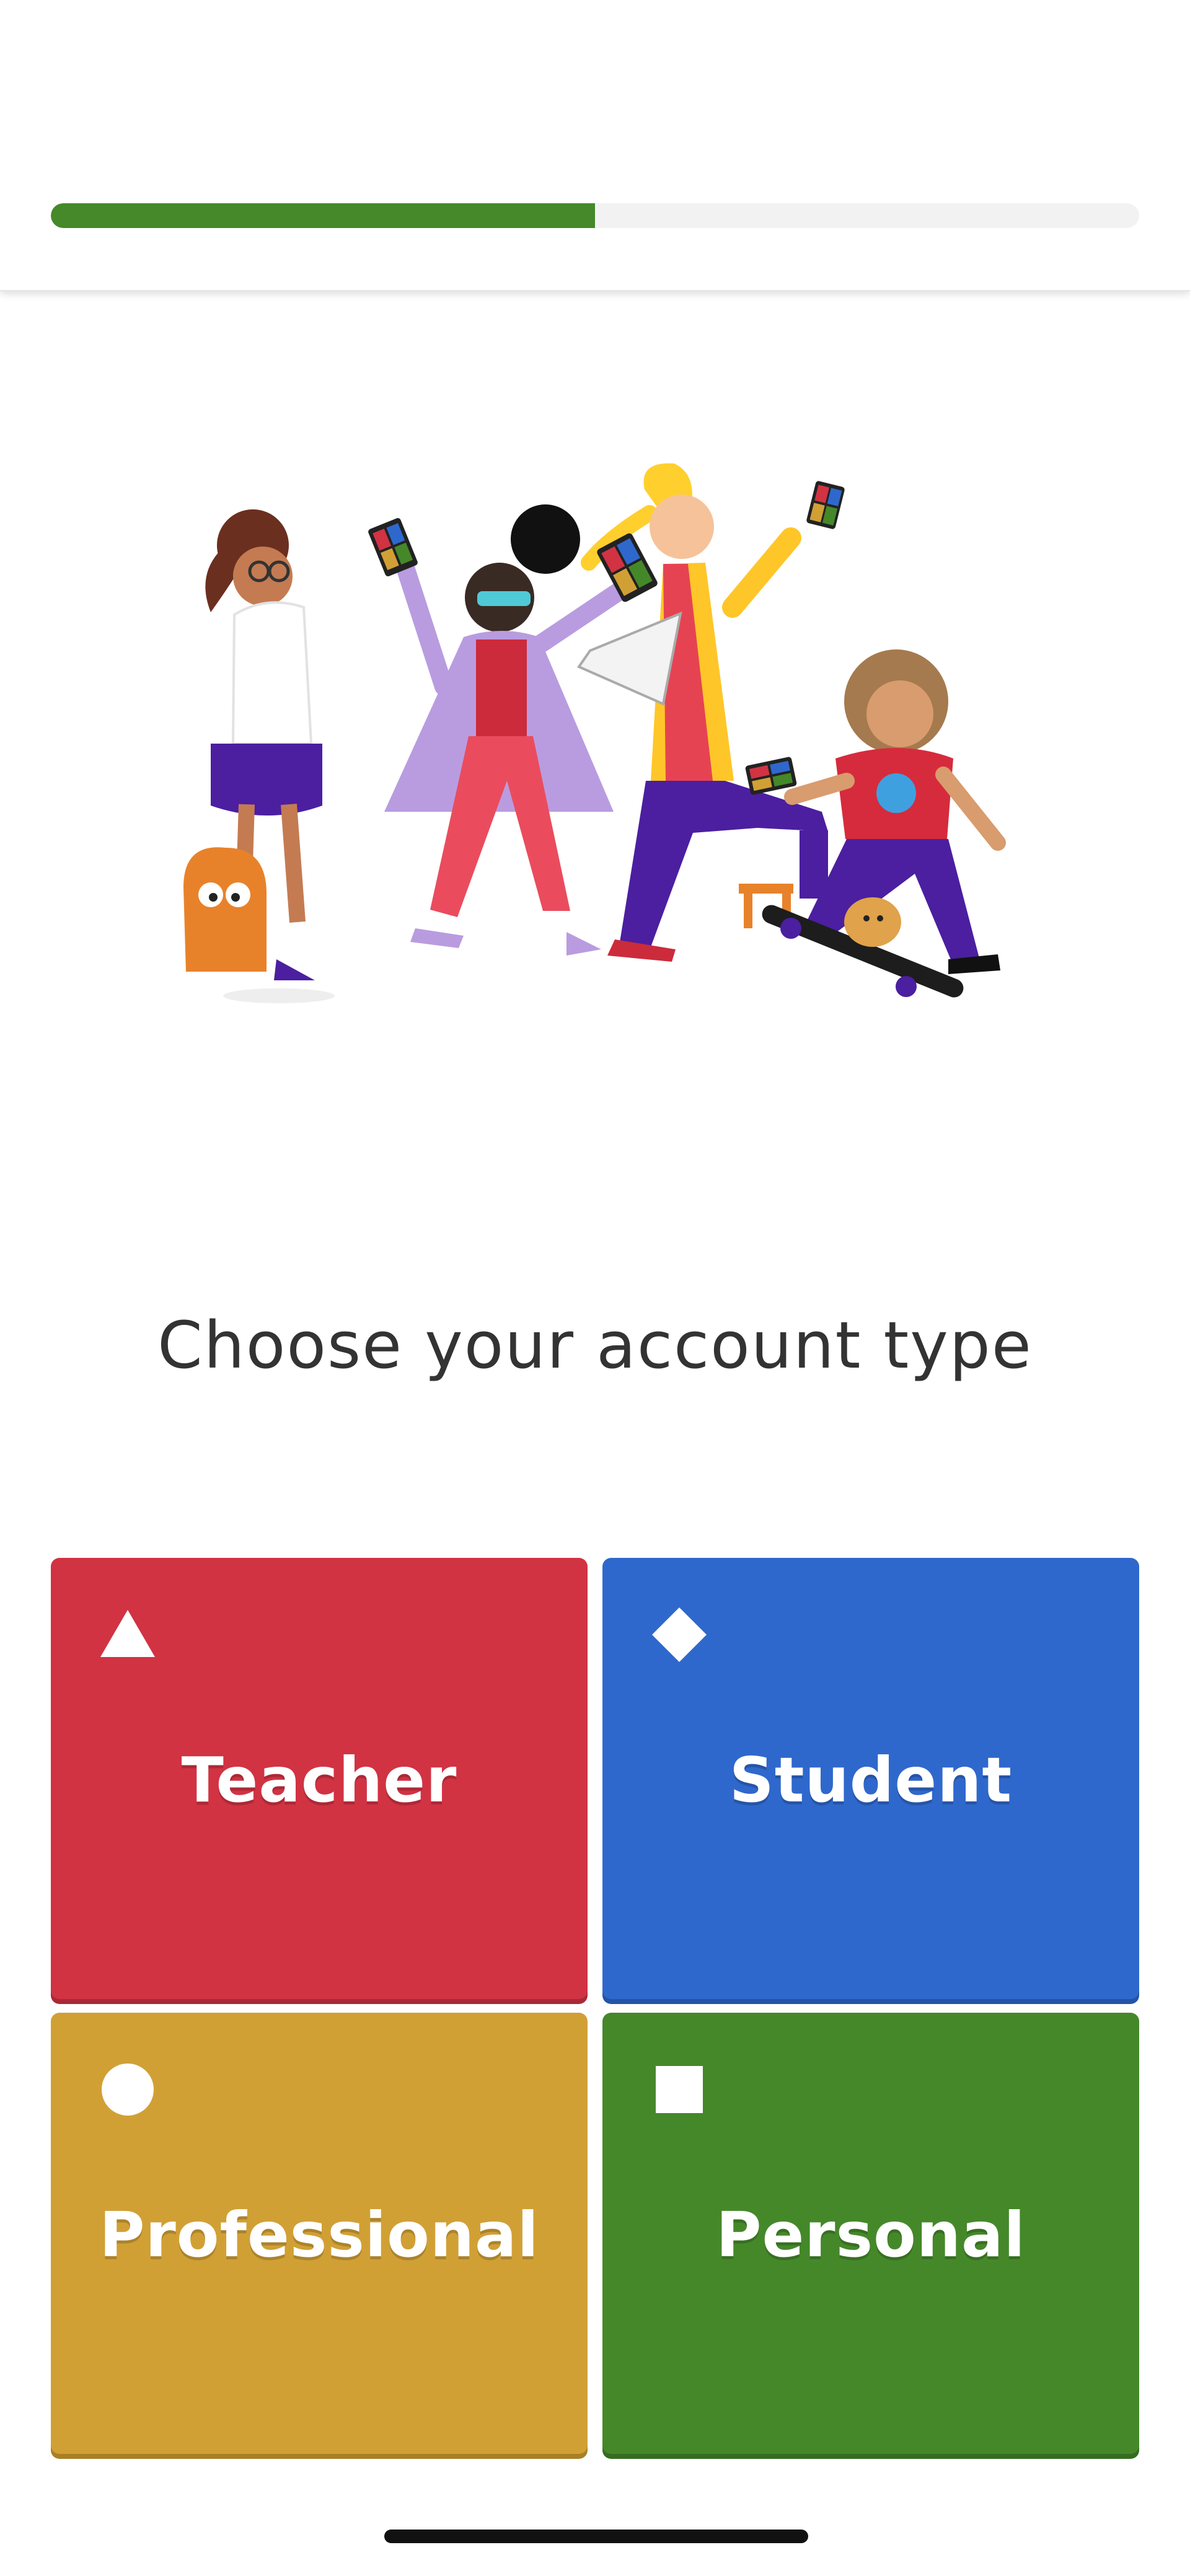 The height and width of the screenshot is (2576, 1190). What do you see at coordinates (594, 733) in the screenshot?
I see `people-illustration` at bounding box center [594, 733].